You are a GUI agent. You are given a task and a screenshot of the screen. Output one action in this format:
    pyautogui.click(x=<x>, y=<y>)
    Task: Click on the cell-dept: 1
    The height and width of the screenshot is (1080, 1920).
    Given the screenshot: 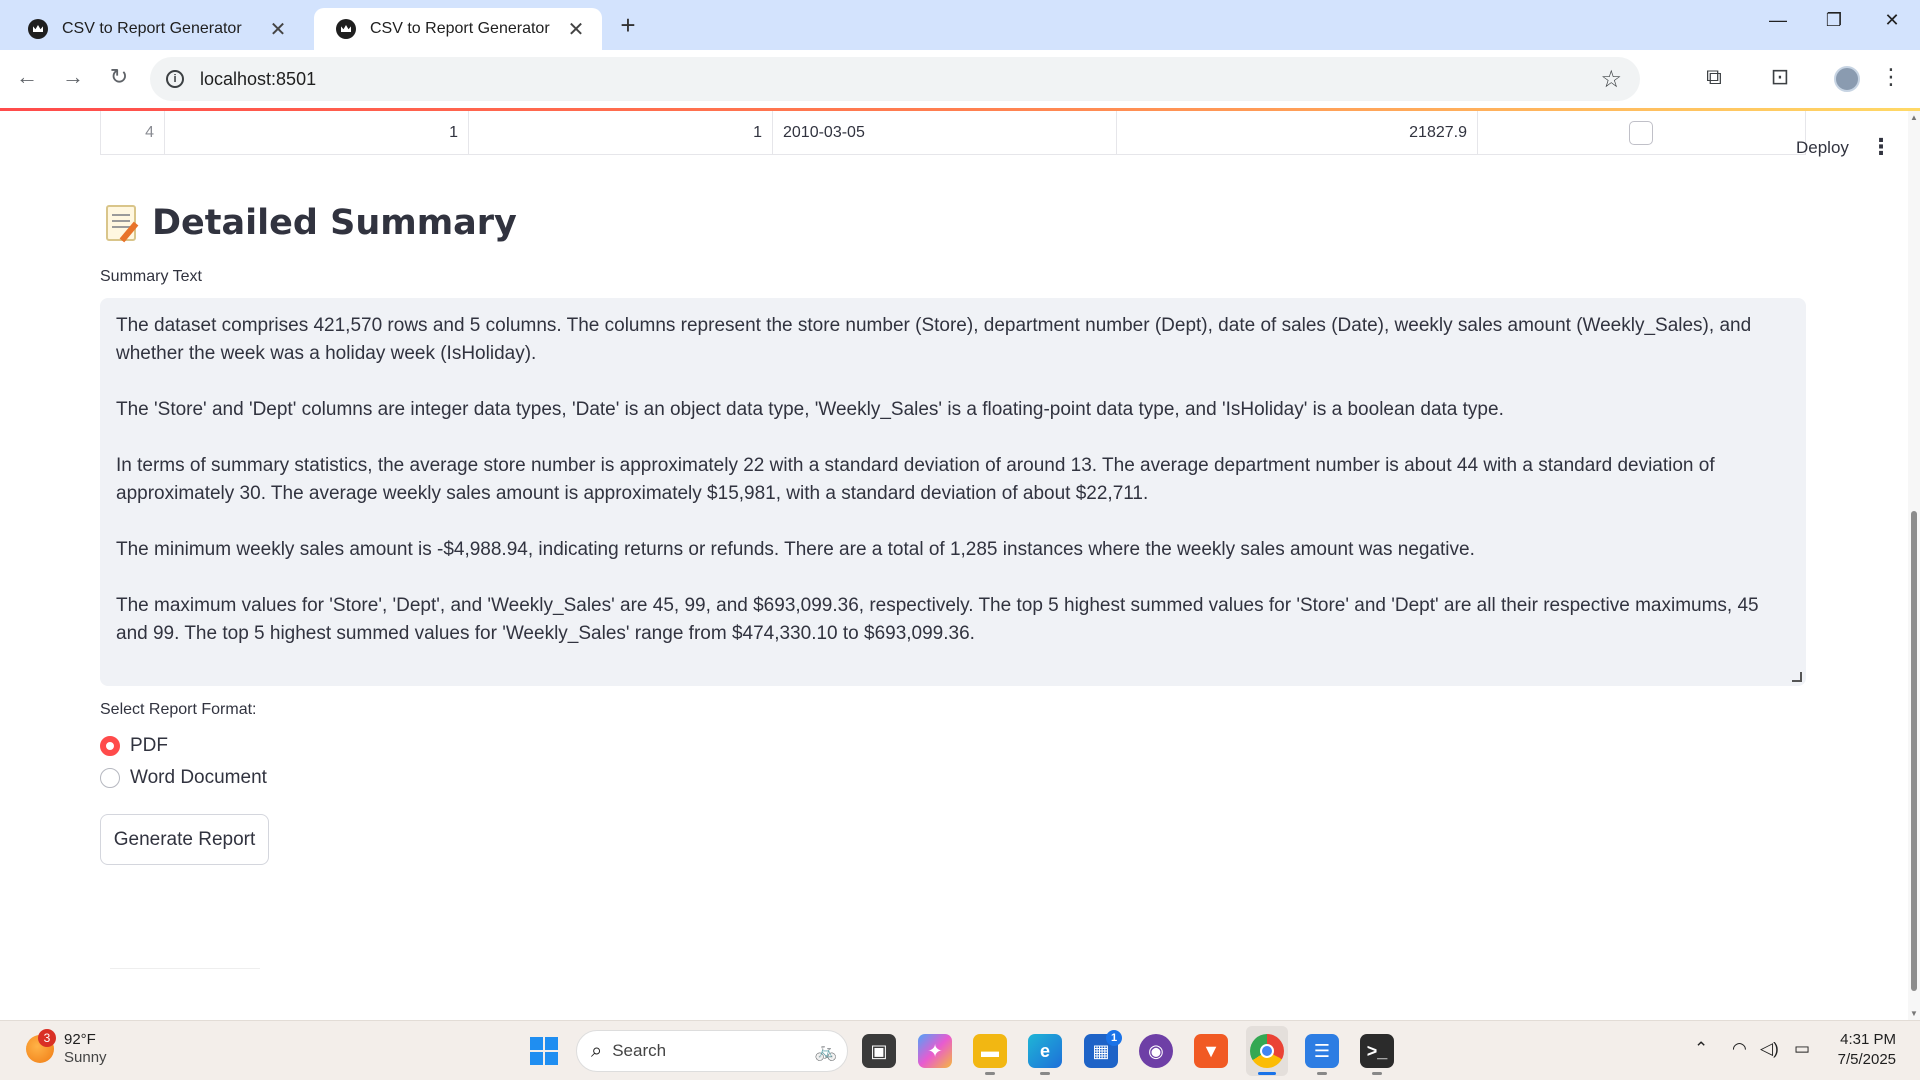 What is the action you would take?
    pyautogui.click(x=621, y=132)
    